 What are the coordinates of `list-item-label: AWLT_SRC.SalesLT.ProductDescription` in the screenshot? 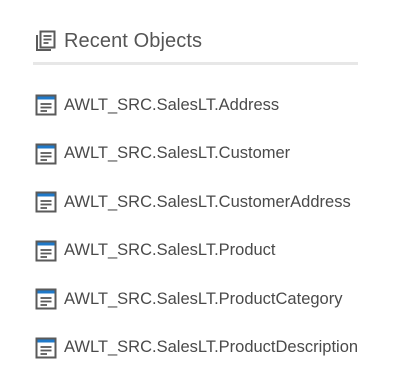 It's located at (211, 347).